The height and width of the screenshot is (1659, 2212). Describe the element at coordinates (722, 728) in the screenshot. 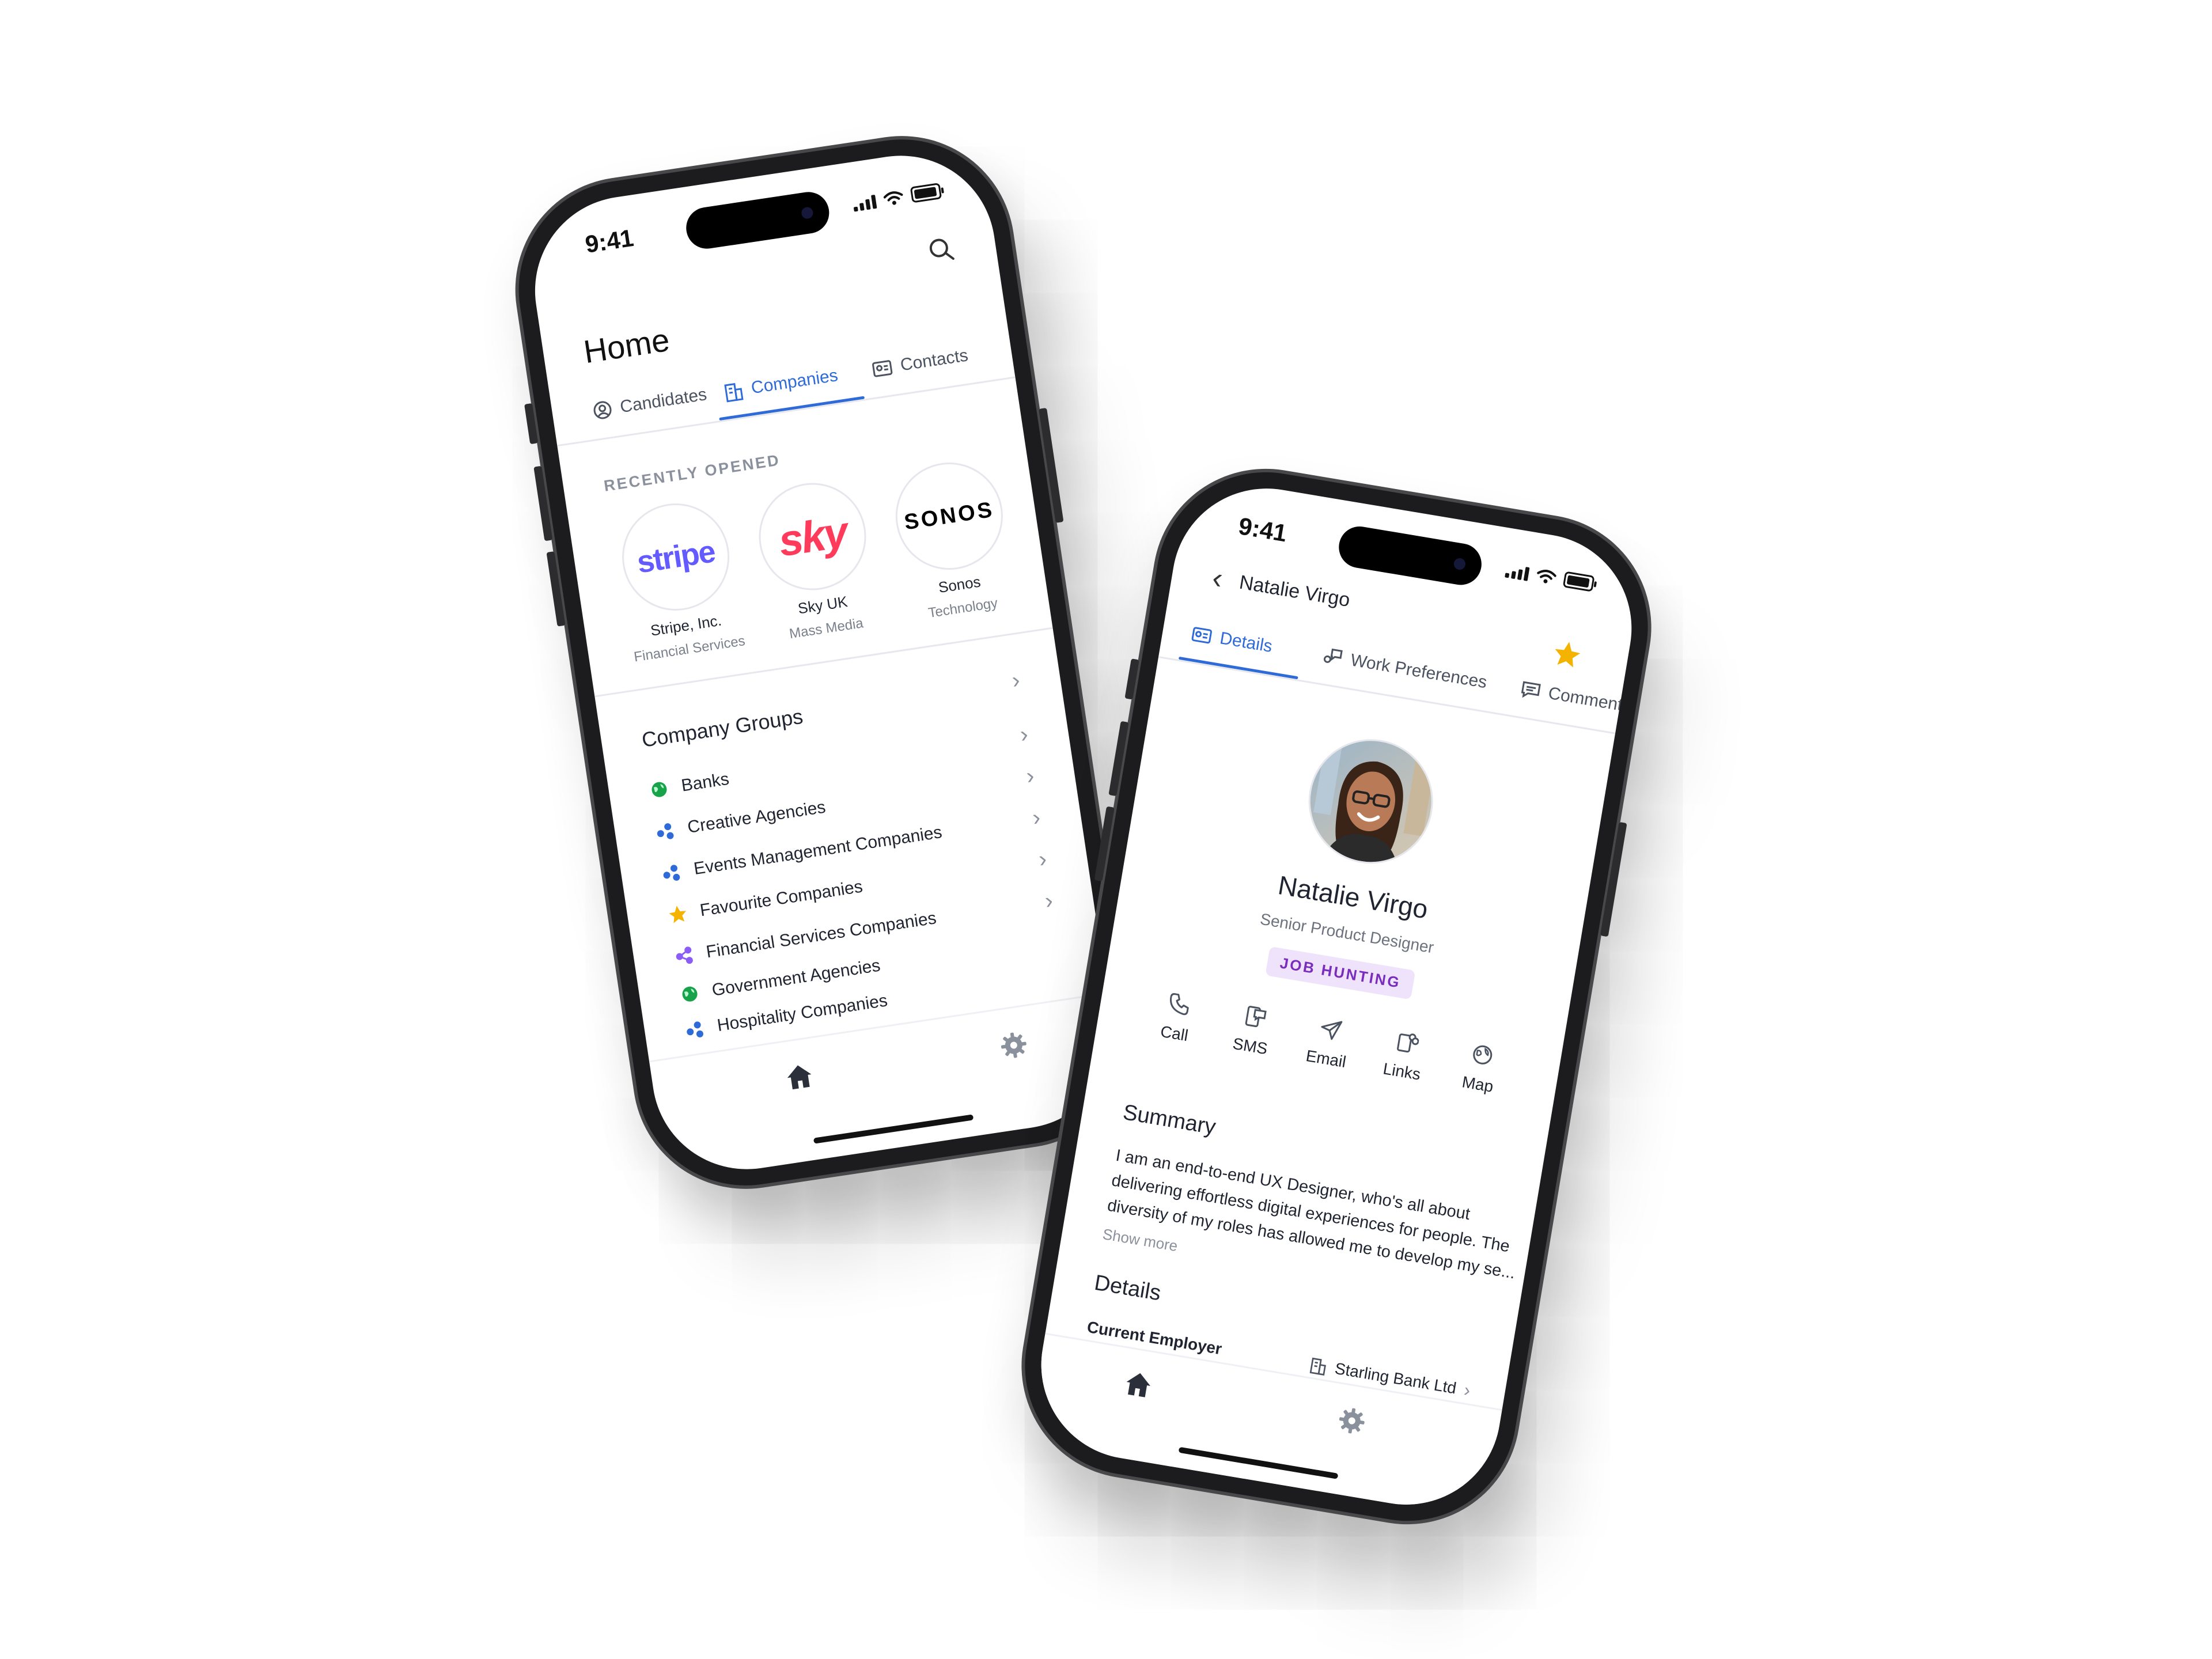

I see `company-groups-title: Company Groups` at that location.